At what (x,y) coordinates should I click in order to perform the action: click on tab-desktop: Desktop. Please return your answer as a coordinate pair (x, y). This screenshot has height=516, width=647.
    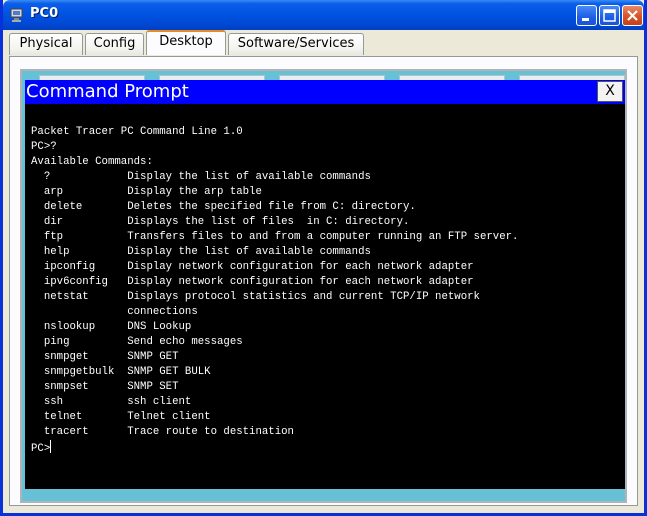
    Looking at the image, I should click on (186, 42).